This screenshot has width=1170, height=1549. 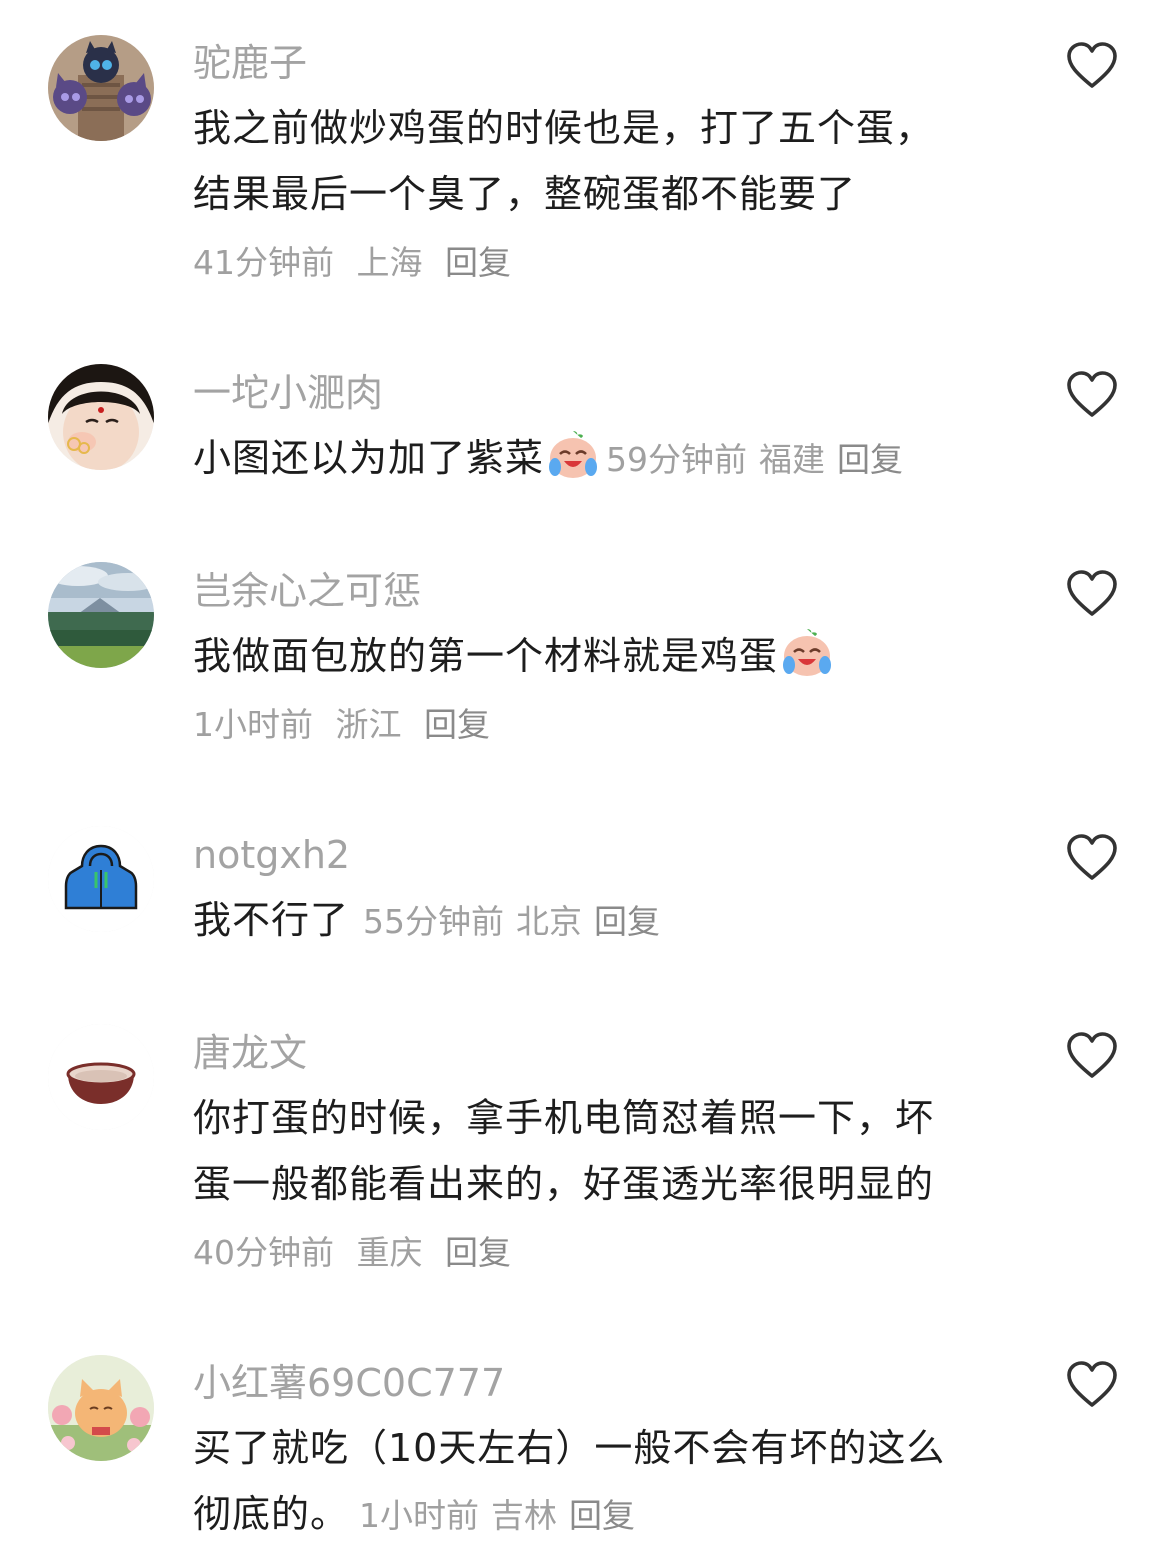 I want to click on comment-location: 上海, so click(x=389, y=262).